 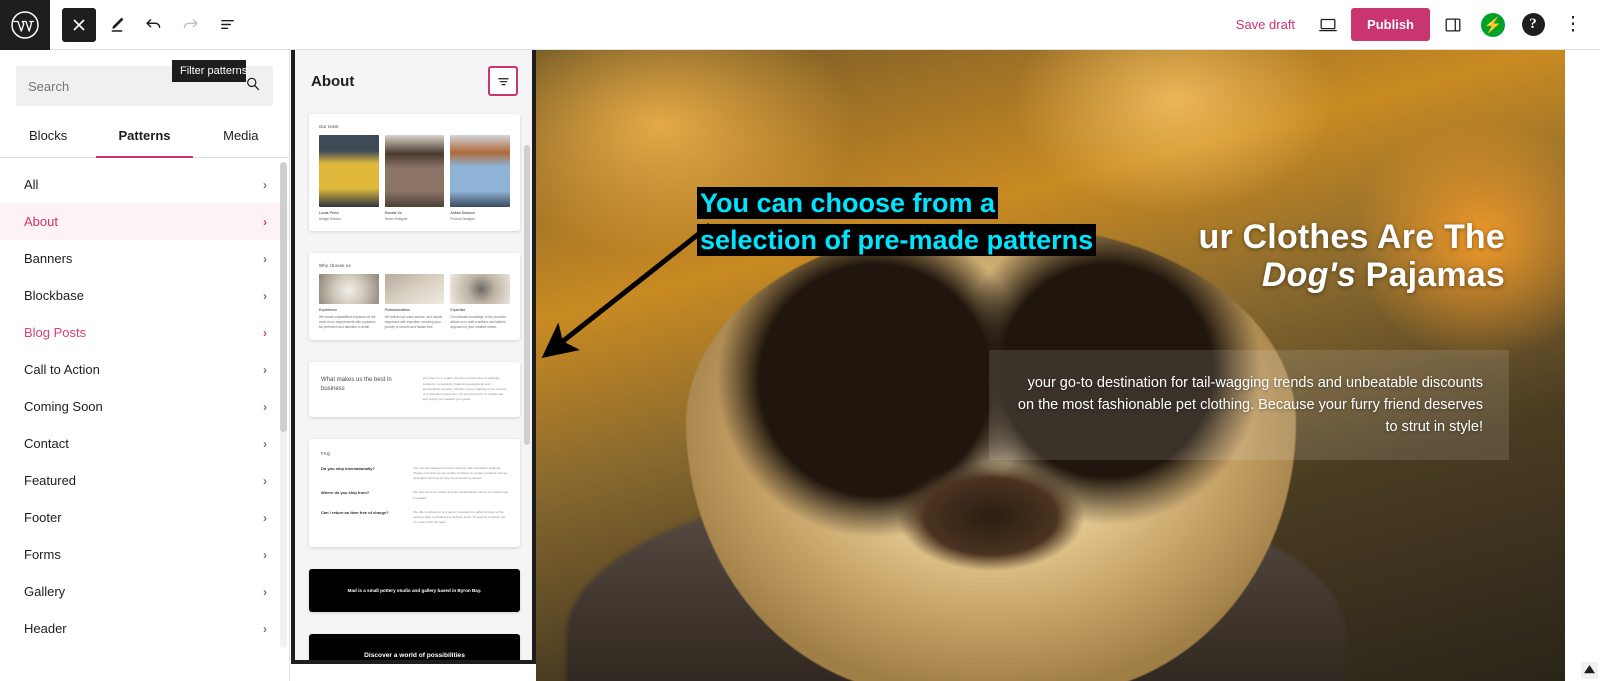 What do you see at coordinates (144, 517) in the screenshot?
I see `category-item-footer: Footer ›` at bounding box center [144, 517].